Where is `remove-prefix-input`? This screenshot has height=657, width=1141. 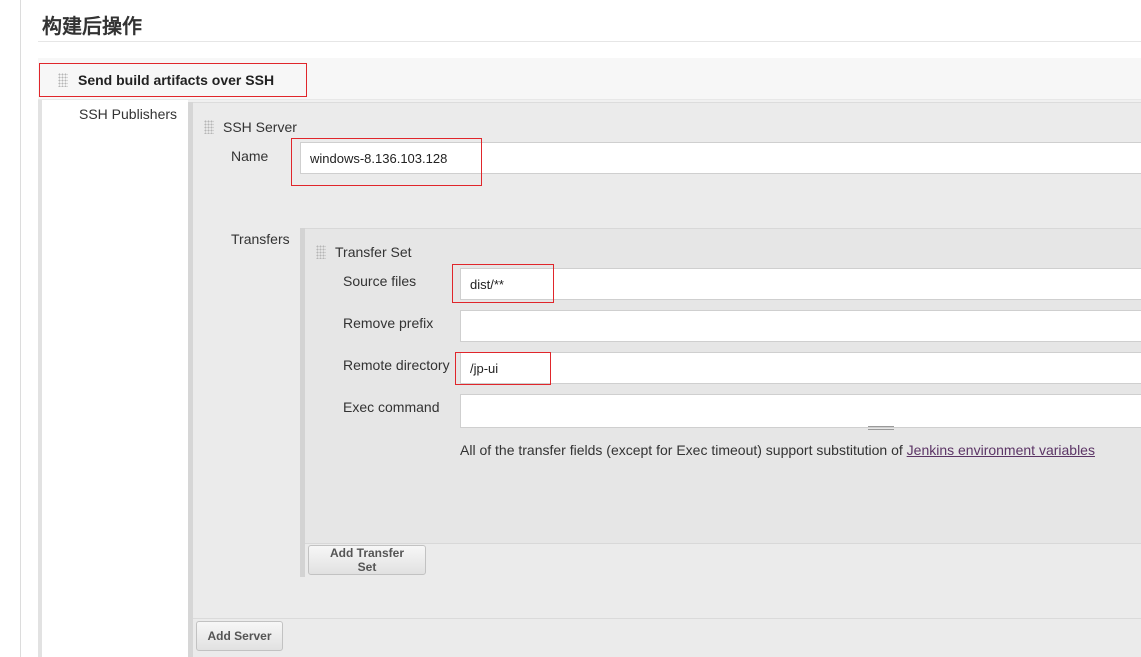
remove-prefix-input is located at coordinates (800, 326).